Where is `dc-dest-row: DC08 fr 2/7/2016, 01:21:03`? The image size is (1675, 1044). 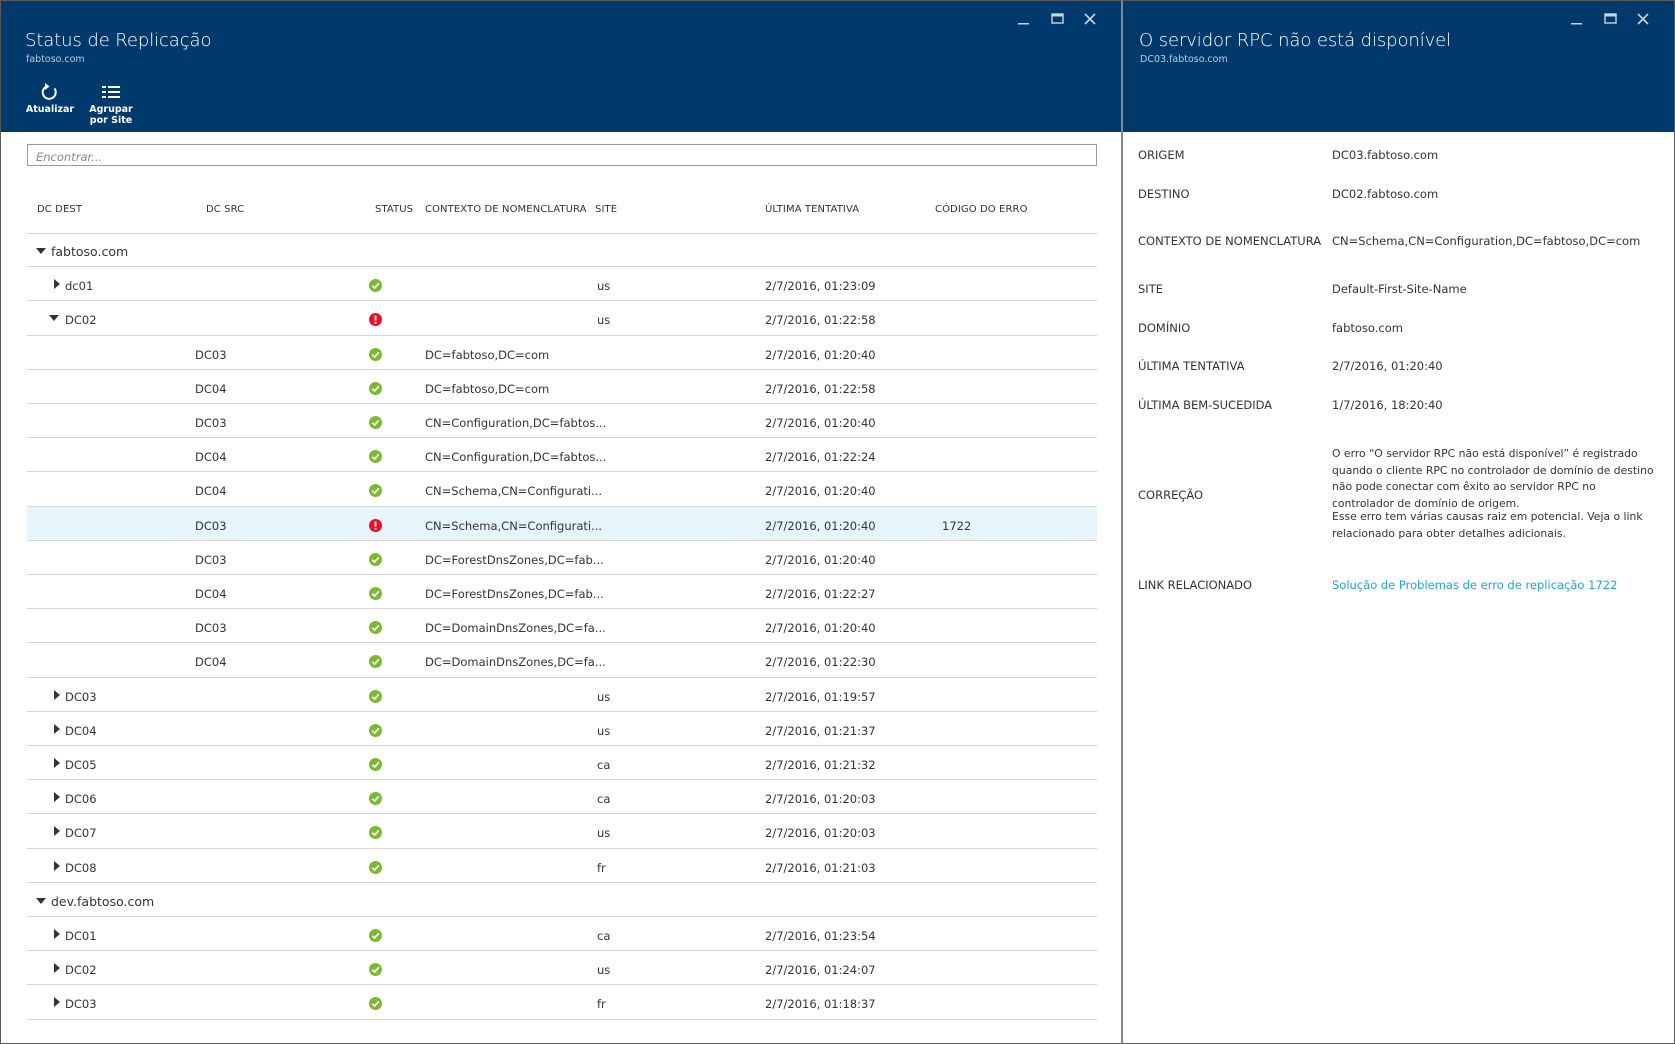 dc-dest-row: DC08 fr 2/7/2016, 01:21:03 is located at coordinates (562, 866).